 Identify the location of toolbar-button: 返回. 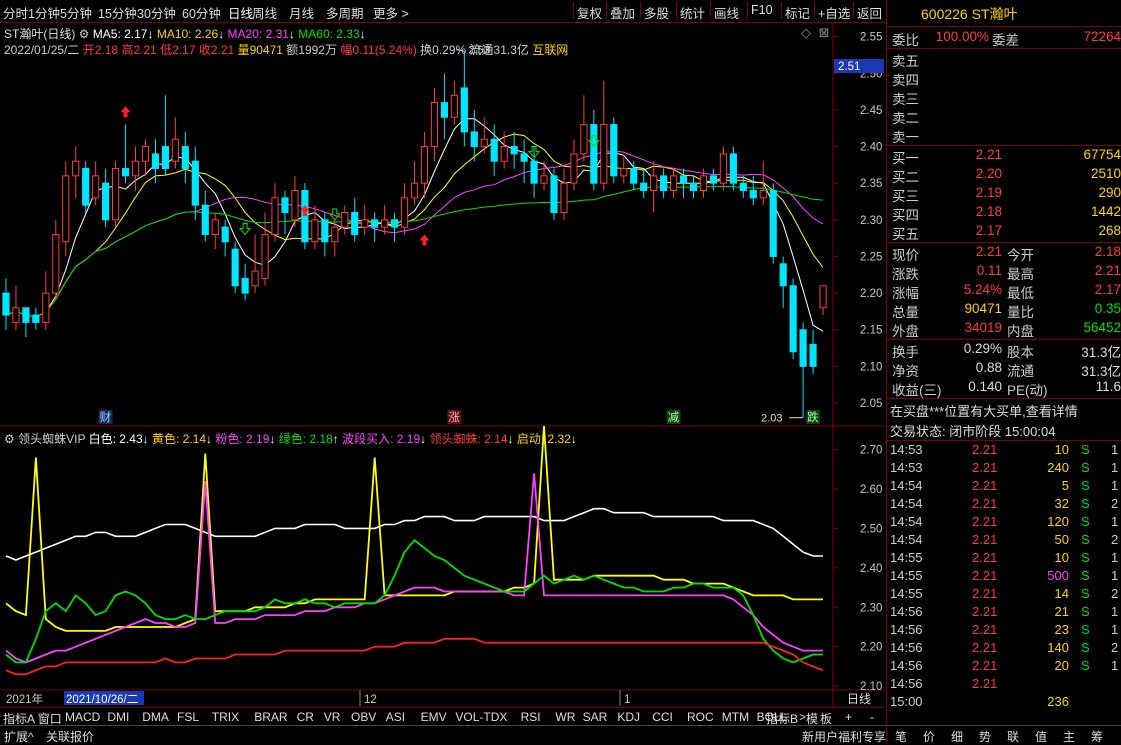
(869, 12).